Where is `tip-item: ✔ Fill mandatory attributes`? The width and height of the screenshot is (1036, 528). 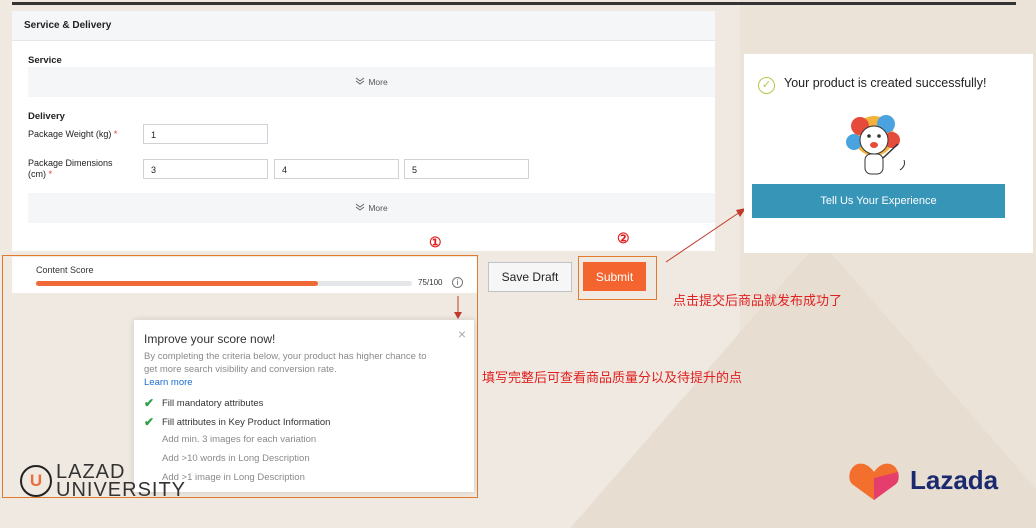
tip-item: ✔ Fill mandatory attributes is located at coordinates (204, 403).